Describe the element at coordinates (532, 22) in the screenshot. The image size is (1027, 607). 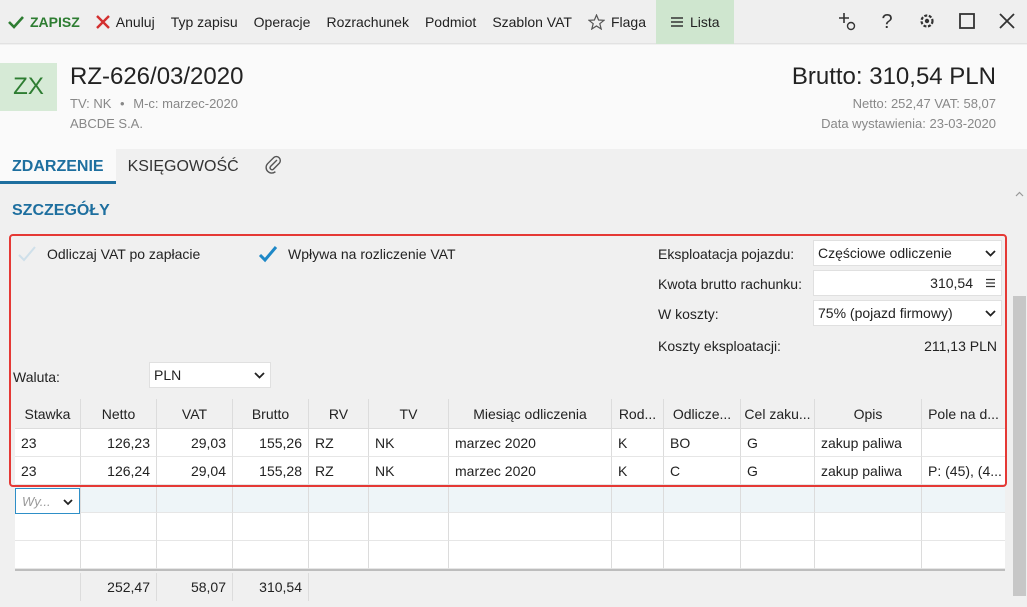
I see `vat-template-button: Szablon VAT` at that location.